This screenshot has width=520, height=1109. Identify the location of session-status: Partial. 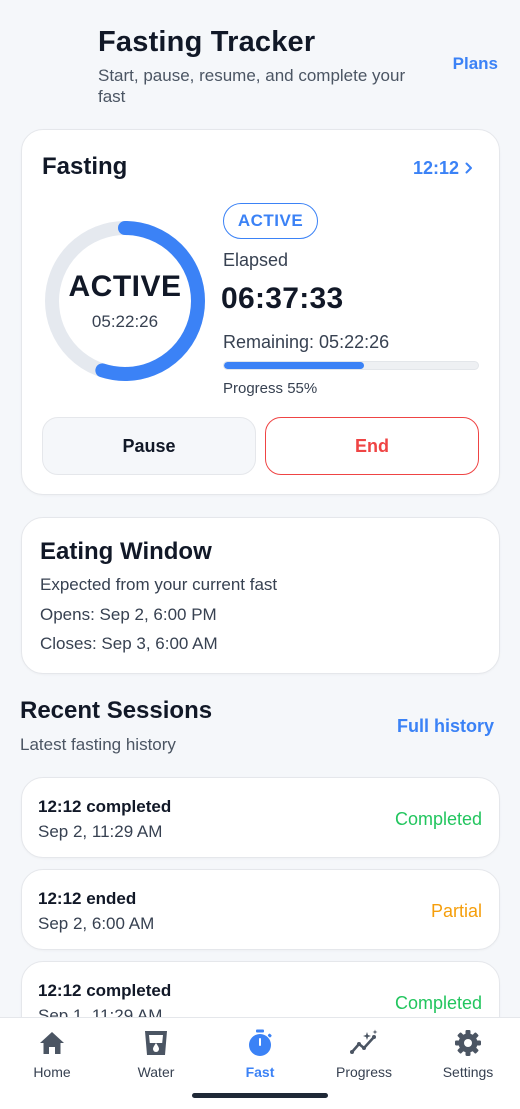
(456, 911).